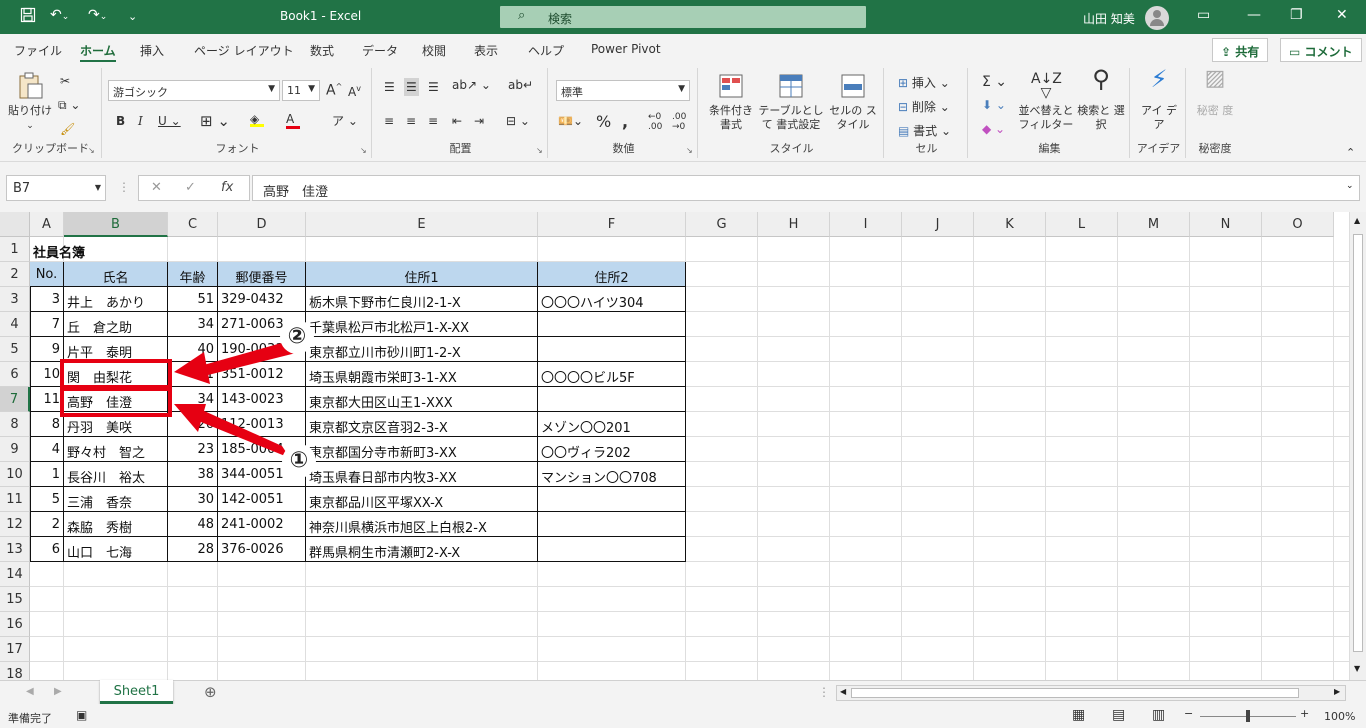 This screenshot has height=728, width=1366. What do you see at coordinates (193, 499) in the screenshot?
I see `table-cell: 30` at bounding box center [193, 499].